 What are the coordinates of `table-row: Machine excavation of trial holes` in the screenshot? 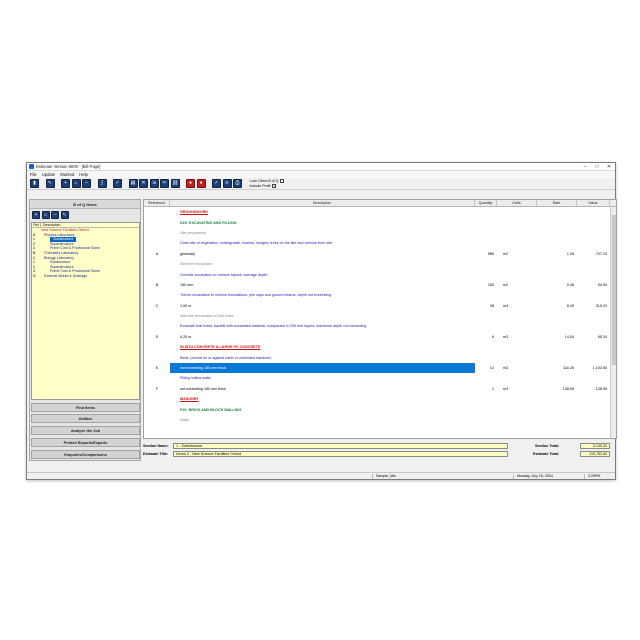 It's located at (380, 316).